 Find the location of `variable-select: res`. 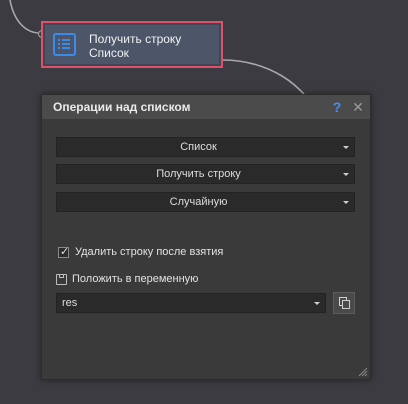

variable-select: res is located at coordinates (191, 303).